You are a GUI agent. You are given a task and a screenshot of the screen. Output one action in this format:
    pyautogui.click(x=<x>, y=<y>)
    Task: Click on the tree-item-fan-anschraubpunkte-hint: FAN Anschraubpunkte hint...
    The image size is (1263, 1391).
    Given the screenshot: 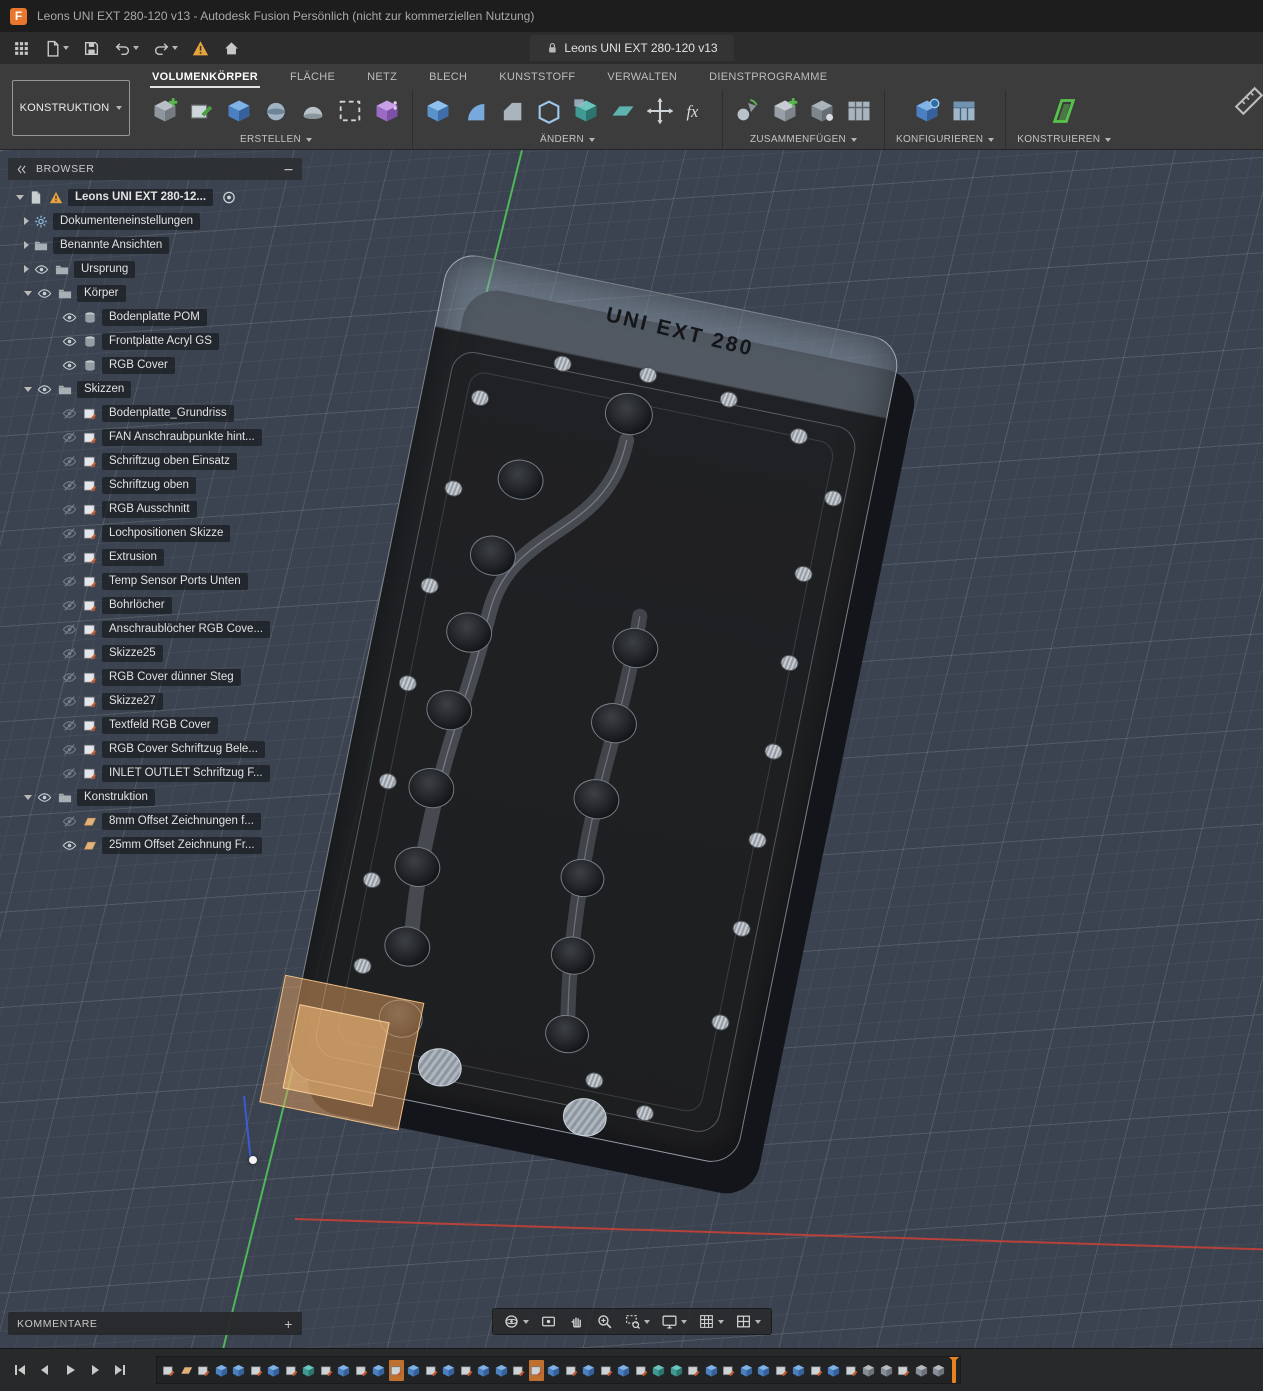 What is the action you would take?
    pyautogui.click(x=155, y=437)
    